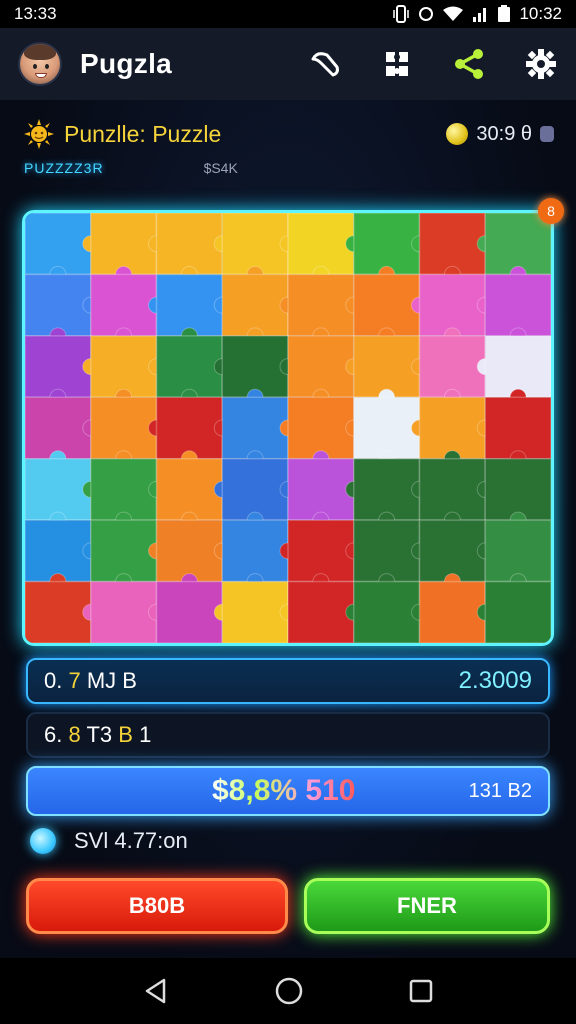  Describe the element at coordinates (288, 64) in the screenshot. I see `app-header: Pugzla` at that location.